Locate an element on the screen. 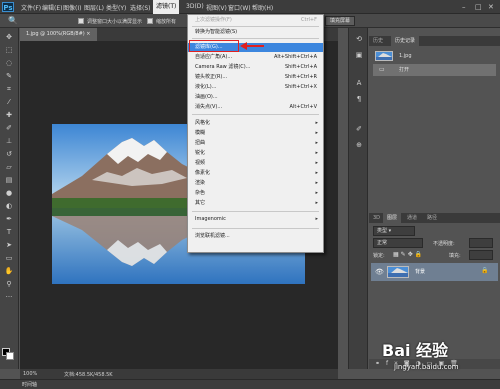  menu-image: 图像(I) is located at coordinates (72, 7).